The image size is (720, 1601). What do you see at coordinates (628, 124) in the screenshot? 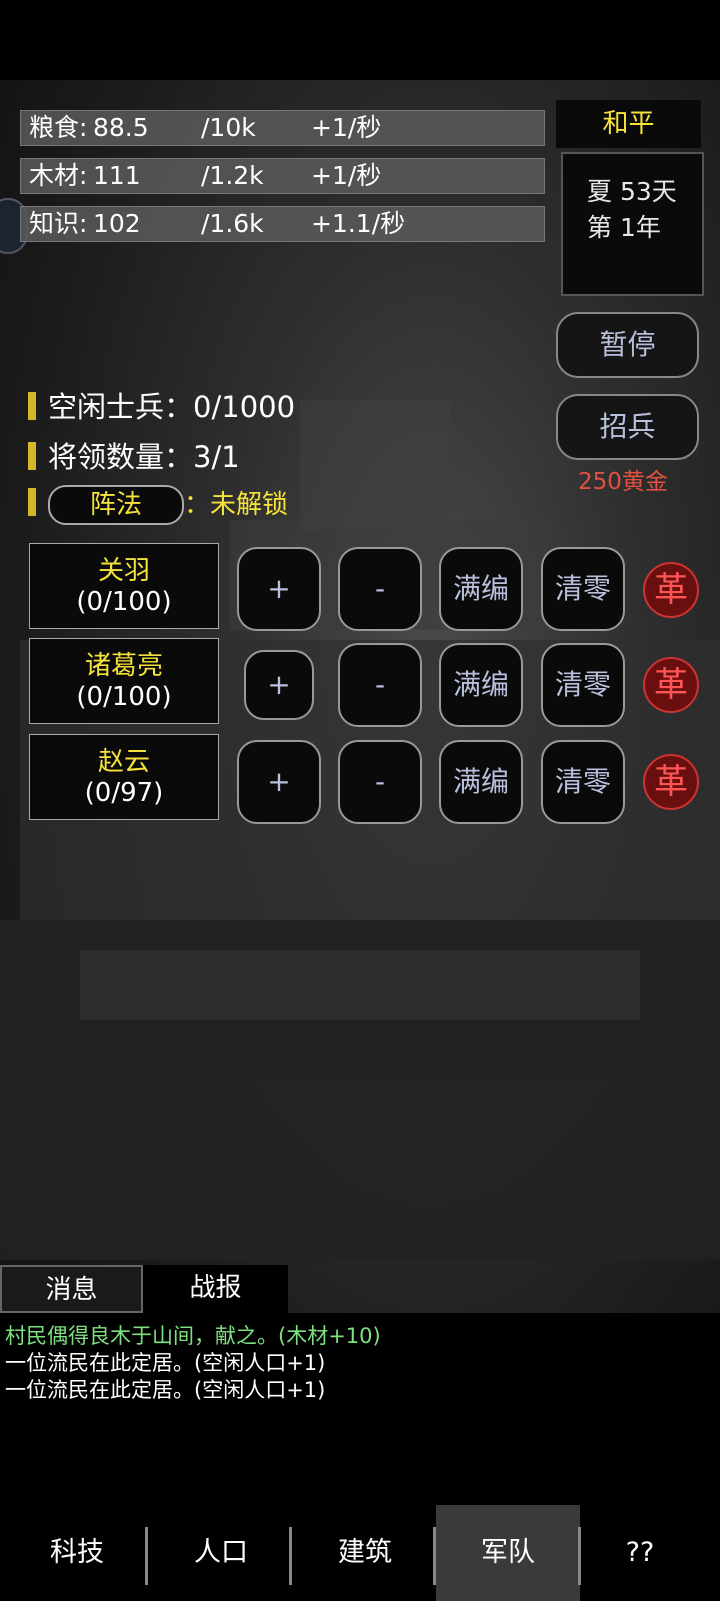
I see `peace-status: 和平` at bounding box center [628, 124].